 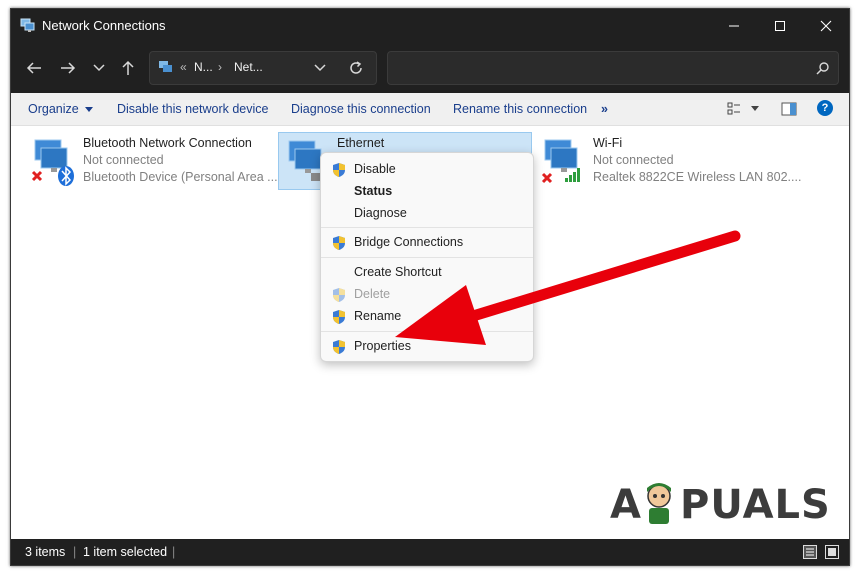 What do you see at coordinates (755, 505) in the screenshot?
I see `watermark-text: PUALS` at bounding box center [755, 505].